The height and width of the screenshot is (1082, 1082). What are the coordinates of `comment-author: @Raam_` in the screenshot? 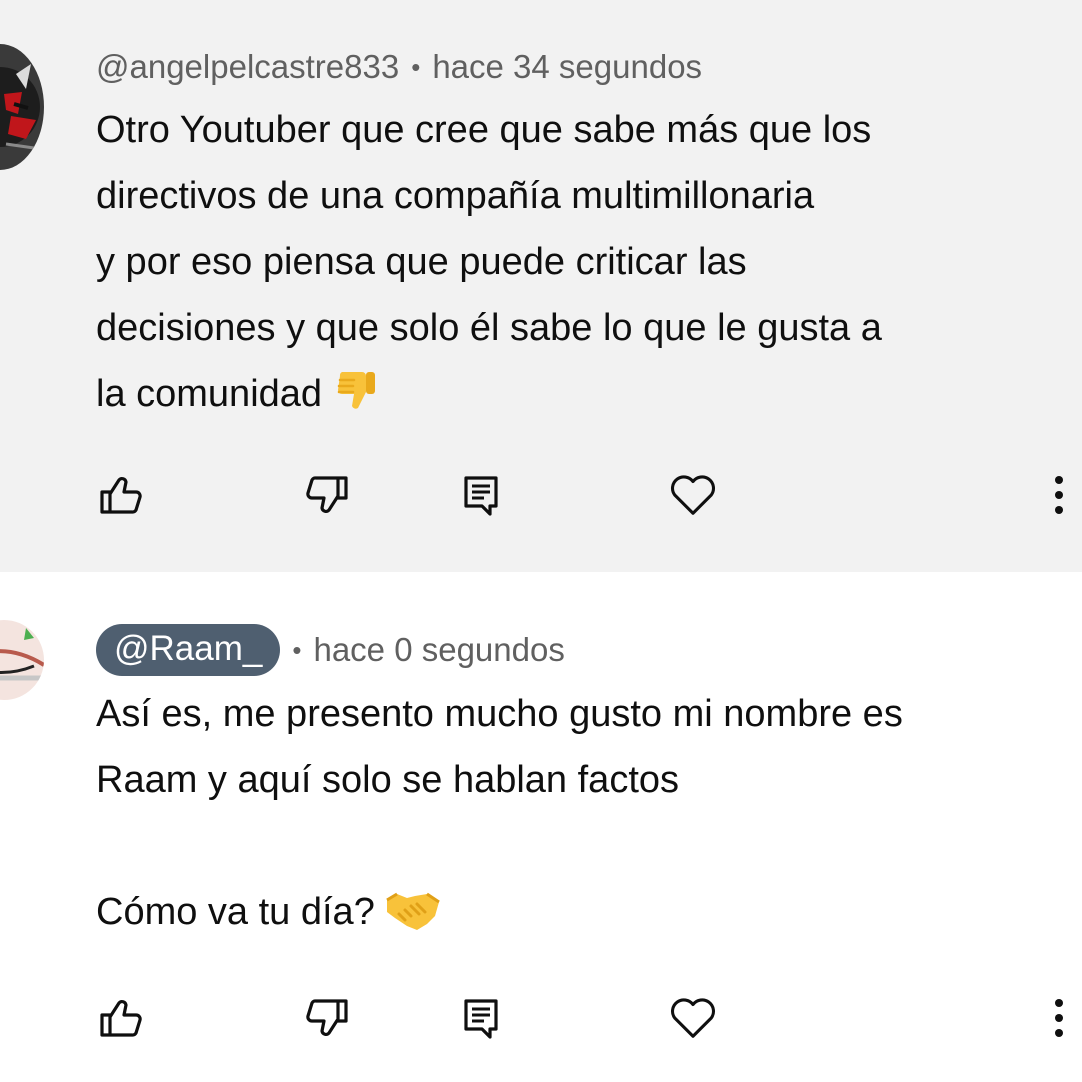 It's located at (188, 650).